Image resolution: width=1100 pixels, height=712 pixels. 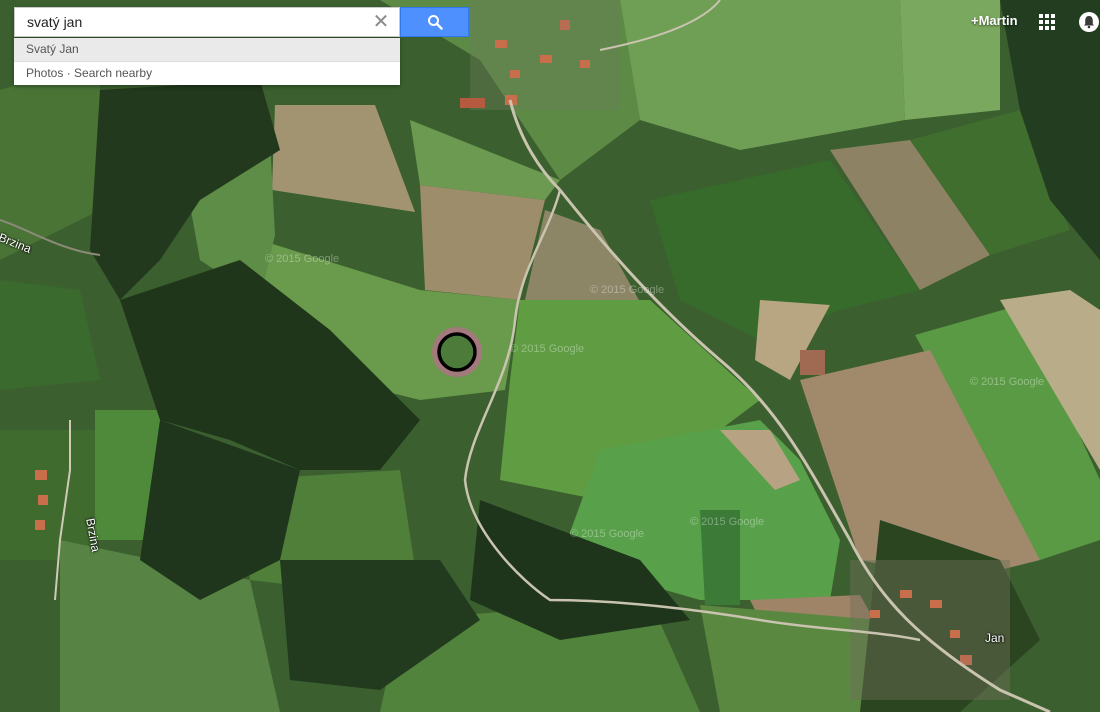 What do you see at coordinates (197, 22) in the screenshot?
I see `search-input` at bounding box center [197, 22].